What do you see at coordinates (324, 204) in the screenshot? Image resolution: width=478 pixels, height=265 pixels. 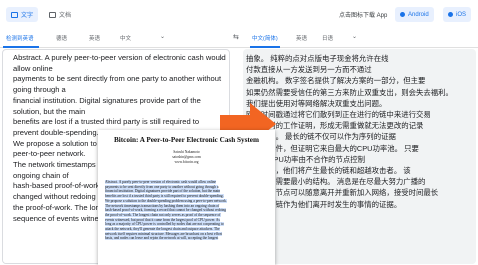 I see `translation-text-line: 工作证明链作为他们离开时发生的事情的证据。` at bounding box center [324, 204].